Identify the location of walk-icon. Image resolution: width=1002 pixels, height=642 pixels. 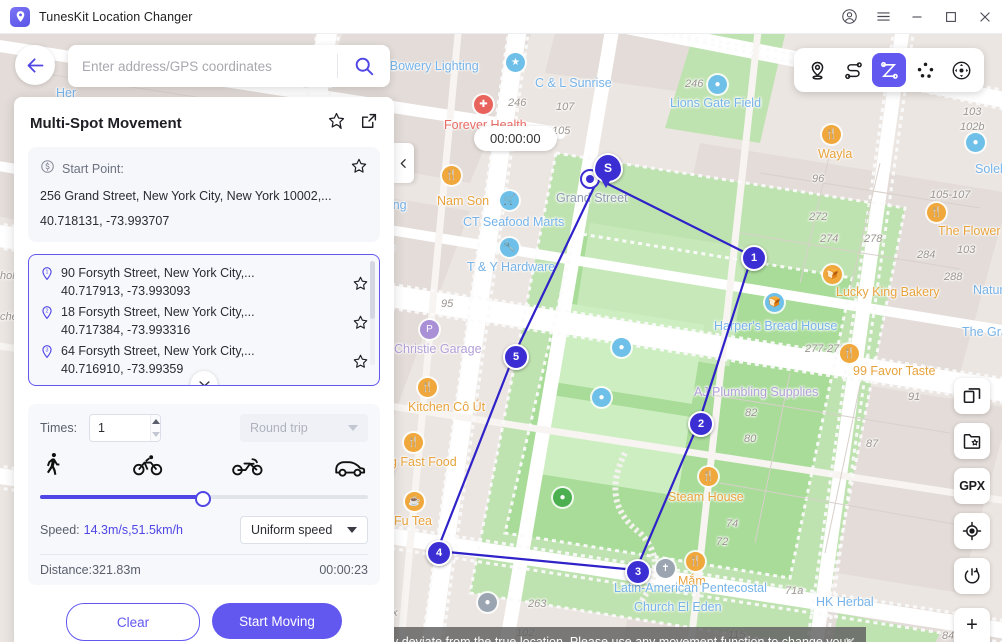
(52, 467).